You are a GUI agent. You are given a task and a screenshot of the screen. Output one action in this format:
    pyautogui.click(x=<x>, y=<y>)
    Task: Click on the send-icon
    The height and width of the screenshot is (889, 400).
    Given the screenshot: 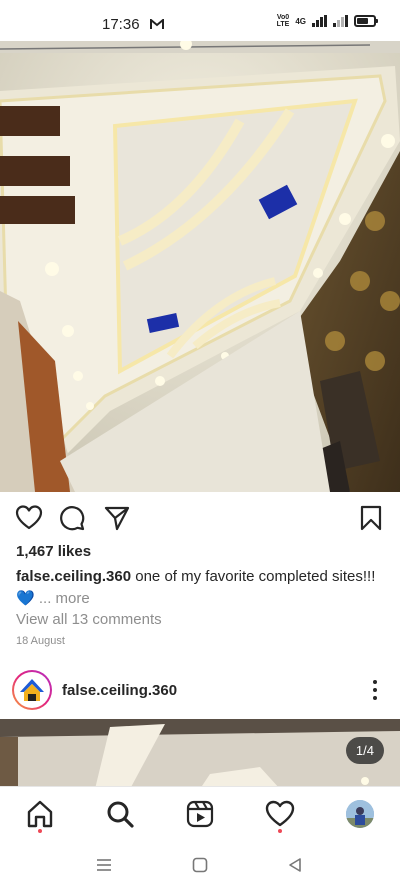 What is the action you would take?
    pyautogui.click(x=117, y=518)
    